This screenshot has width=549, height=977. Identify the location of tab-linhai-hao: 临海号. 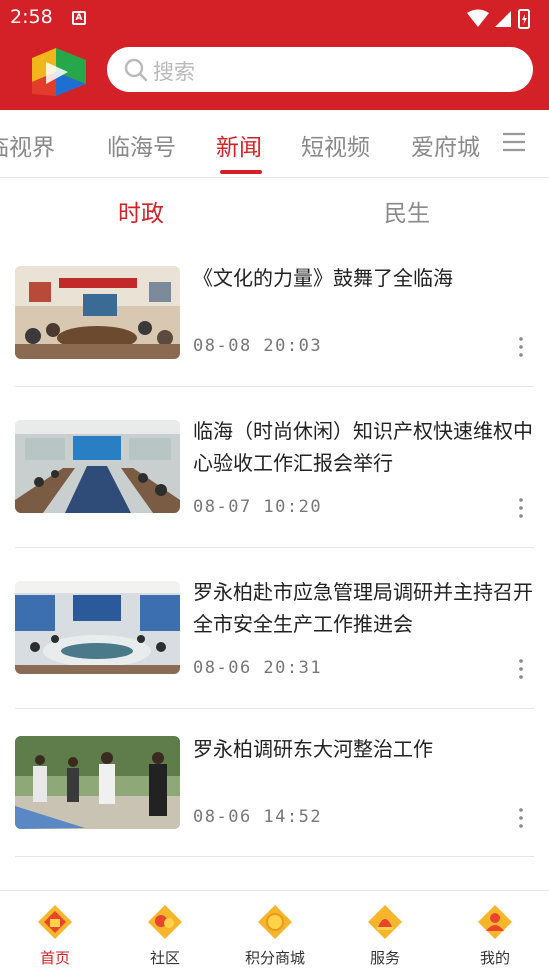
(141, 145).